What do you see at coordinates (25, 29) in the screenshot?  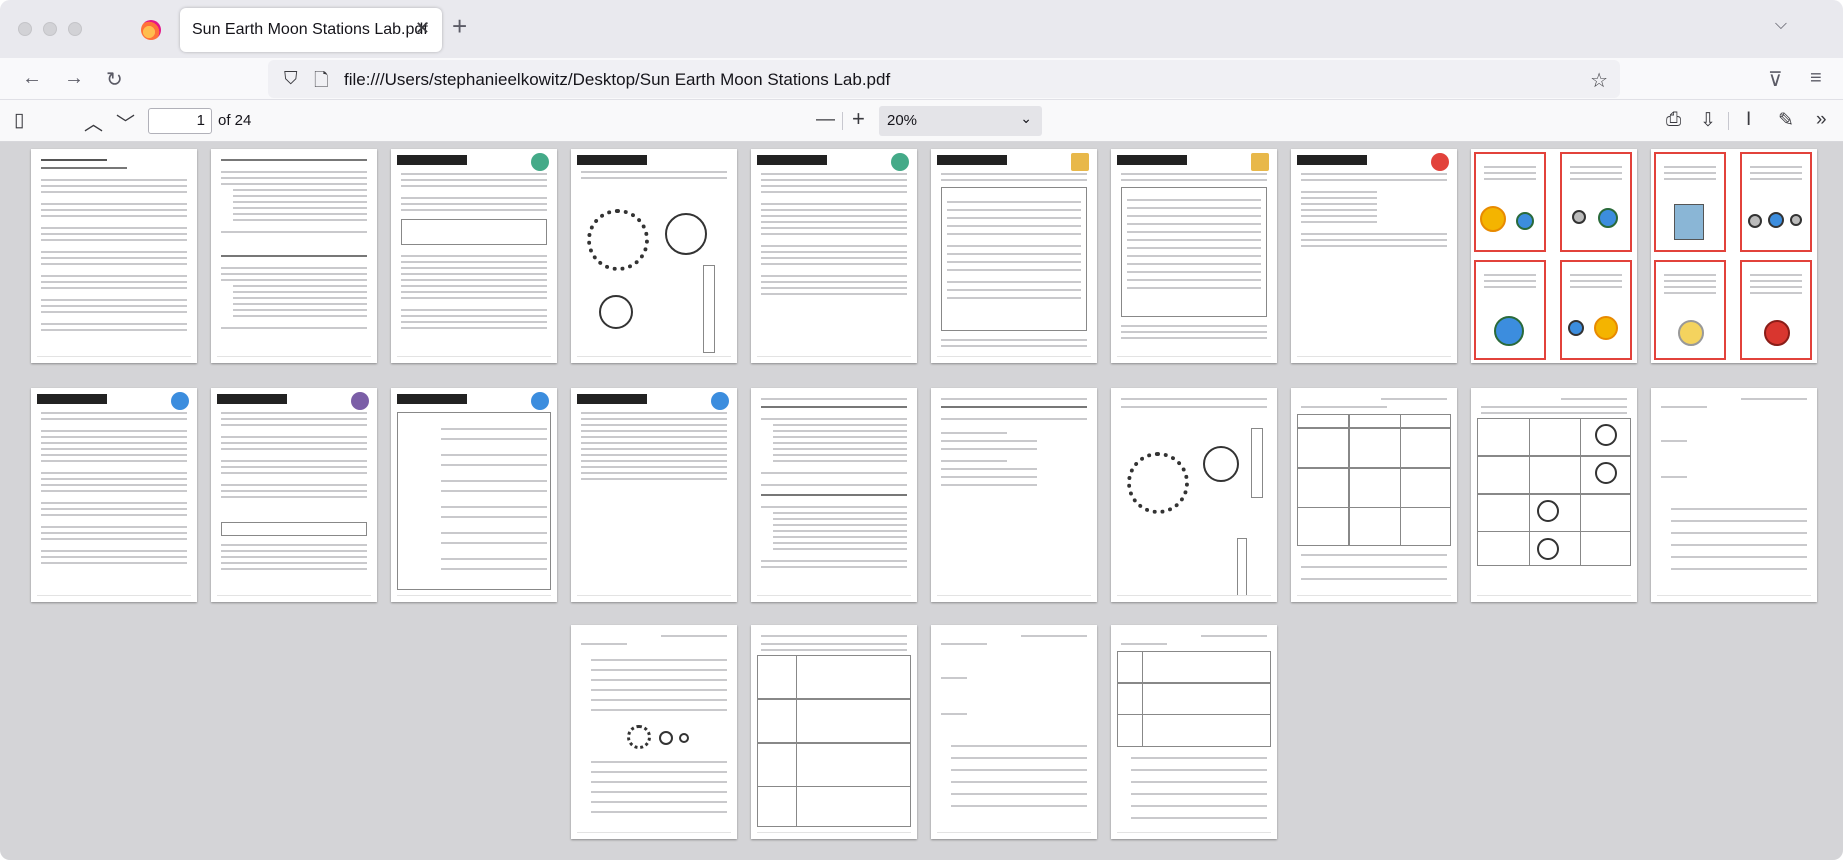 I see `close-window-button` at bounding box center [25, 29].